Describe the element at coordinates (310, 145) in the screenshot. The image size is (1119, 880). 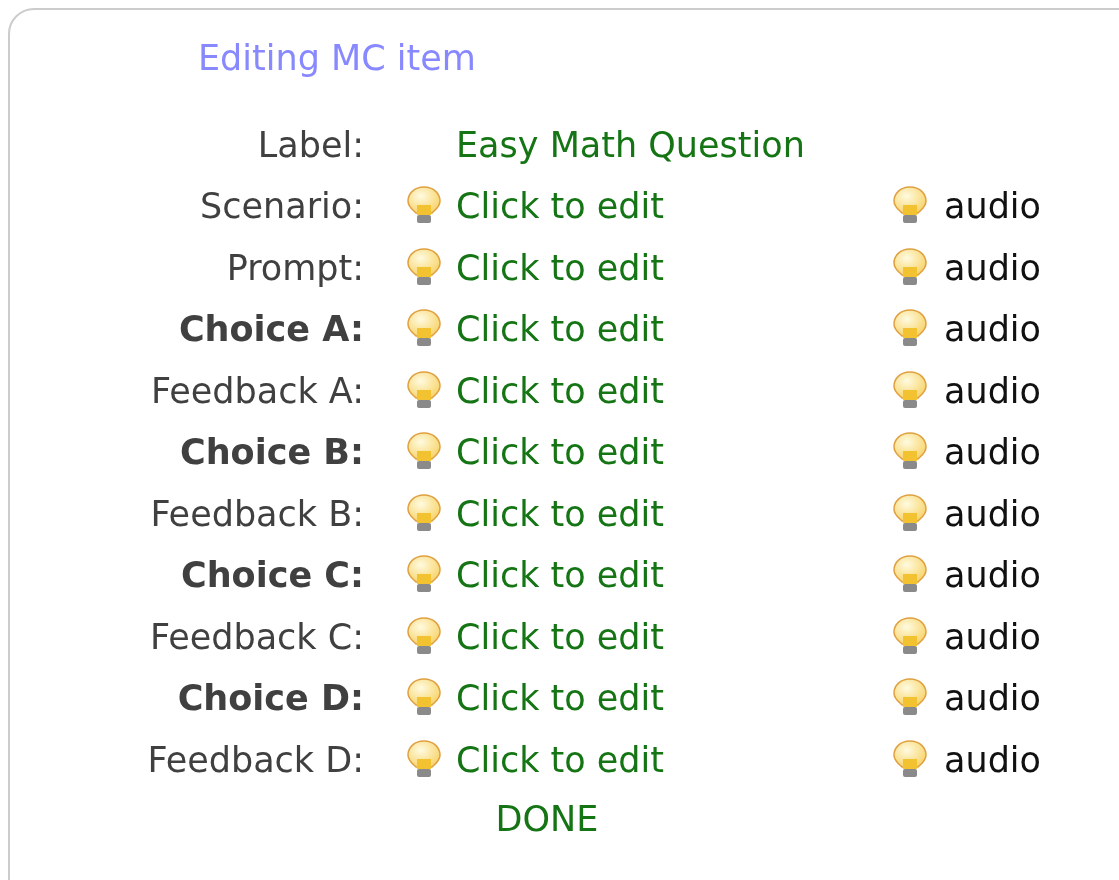
I see `field-label: Label:` at that location.